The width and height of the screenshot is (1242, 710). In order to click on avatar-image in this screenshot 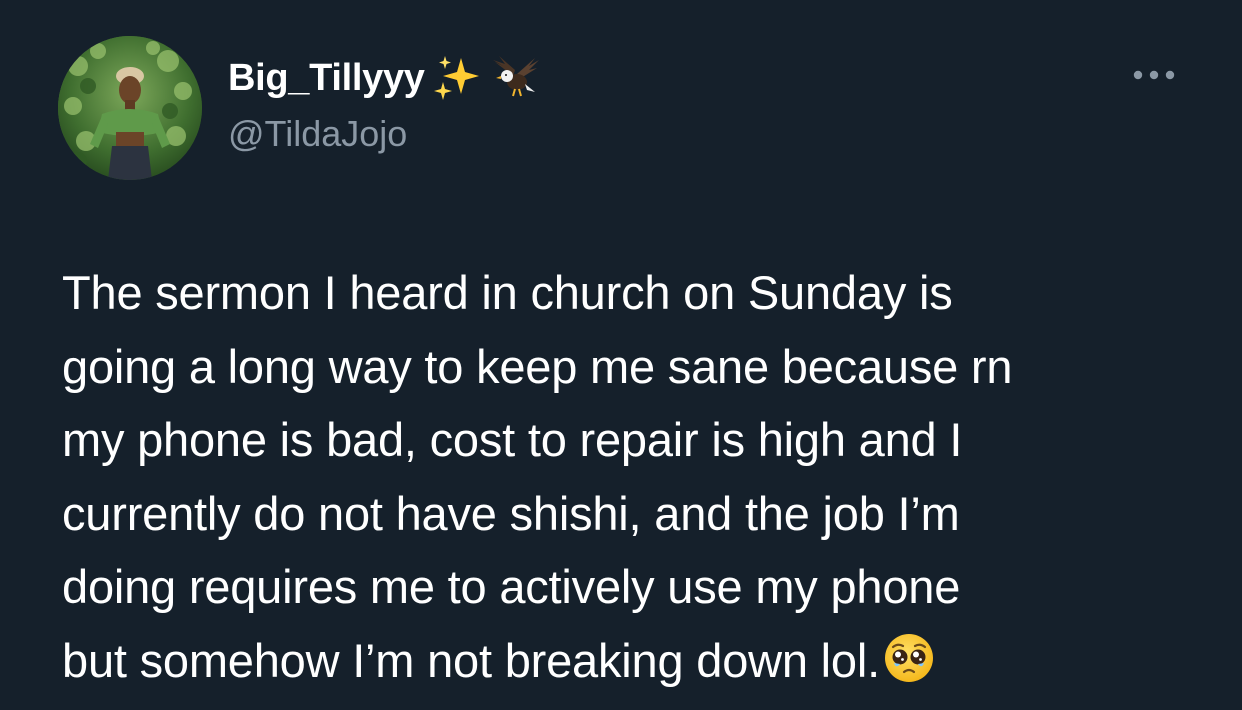, I will do `click(130, 108)`.